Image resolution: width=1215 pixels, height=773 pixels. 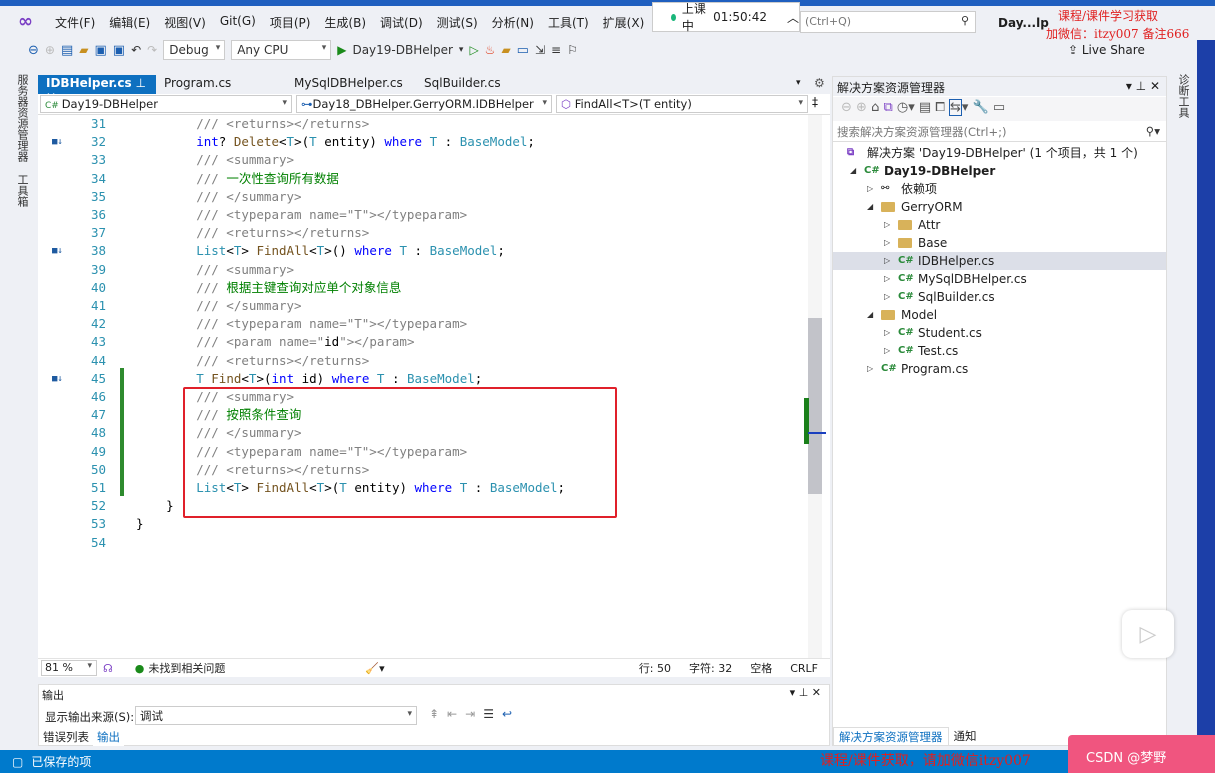 I want to click on zoom-select: 81 % ▾, so click(x=69, y=668).